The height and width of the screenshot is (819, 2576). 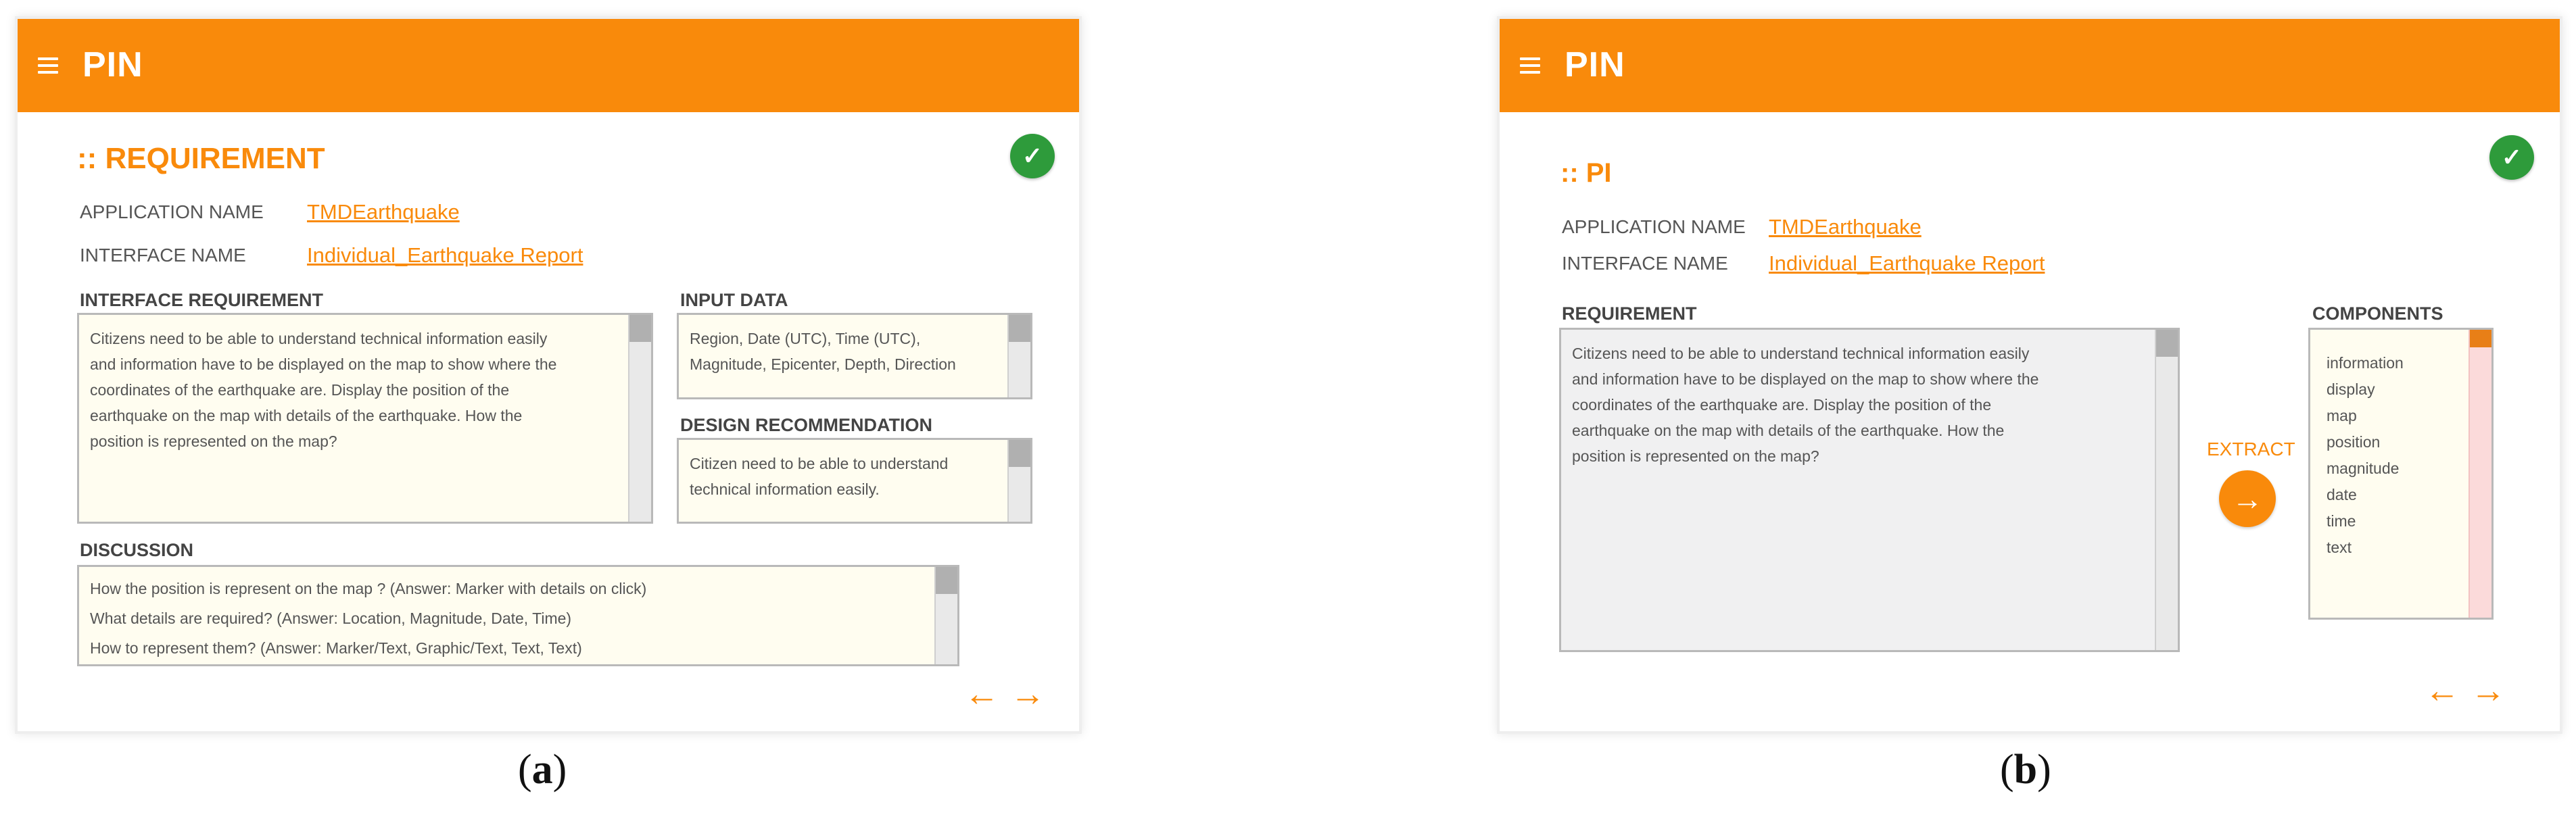 I want to click on component-item: magnitude, so click(x=2395, y=469).